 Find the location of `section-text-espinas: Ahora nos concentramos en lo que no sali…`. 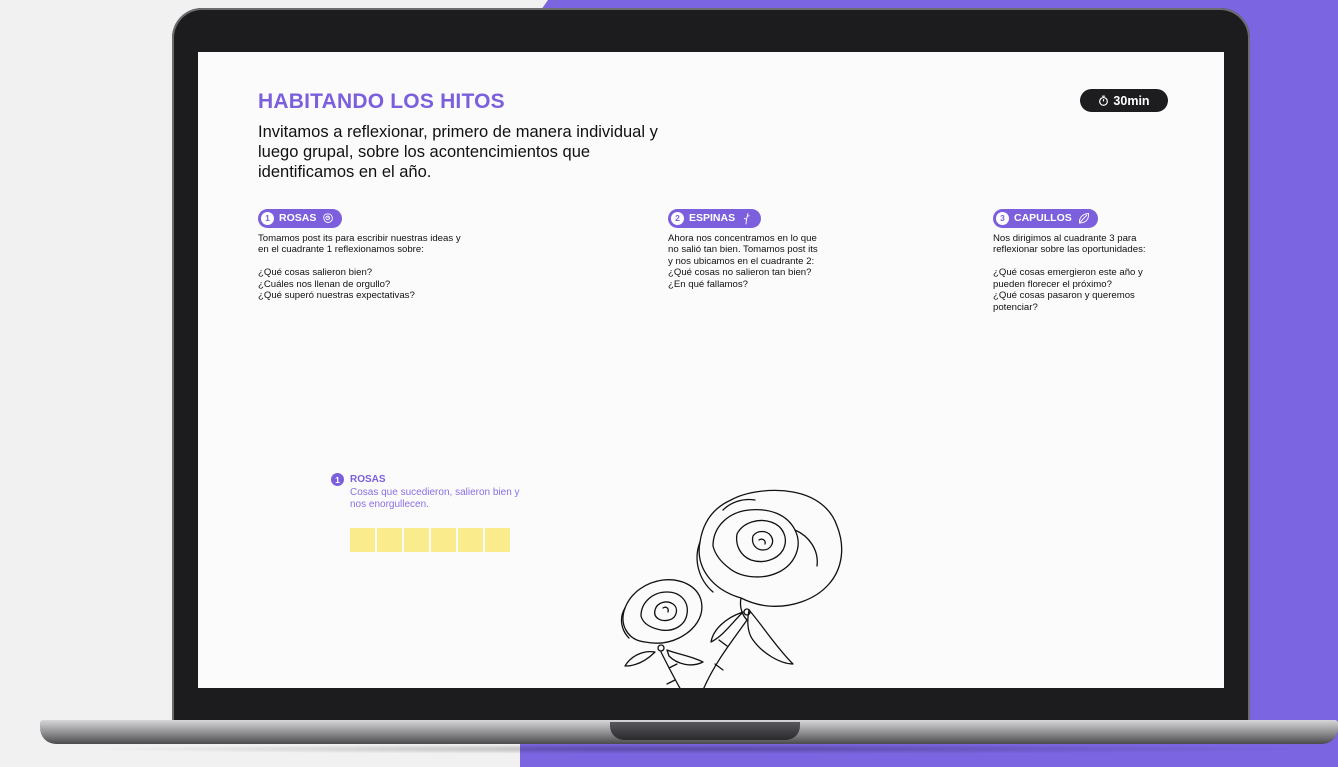

section-text-espinas: Ahora nos concentramos en lo que no sali… is located at coordinates (743, 261).